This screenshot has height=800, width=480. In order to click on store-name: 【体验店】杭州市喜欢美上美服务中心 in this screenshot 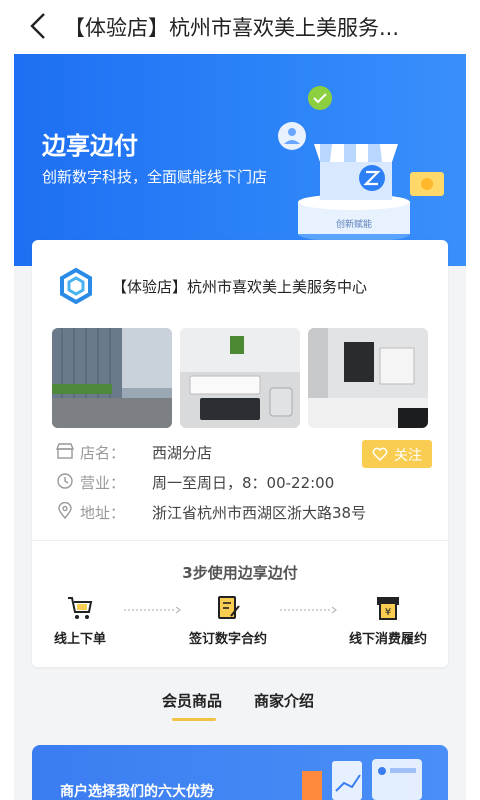, I will do `click(240, 287)`.